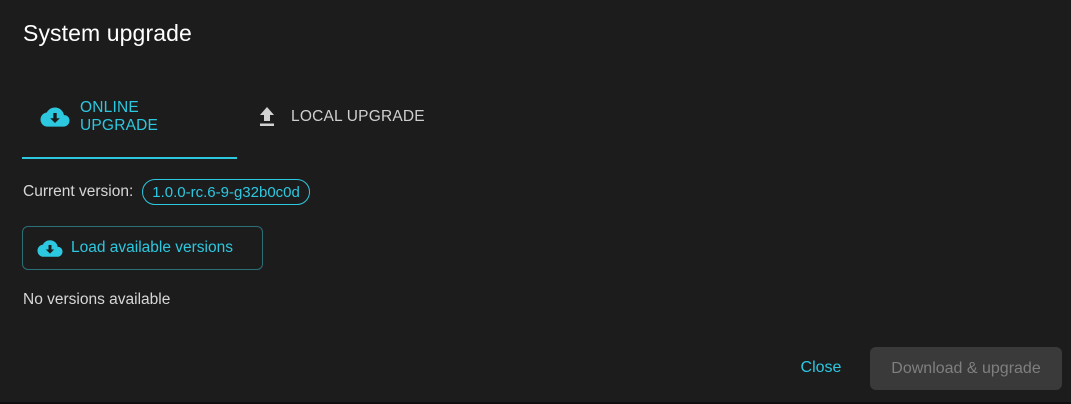 The image size is (1071, 404). What do you see at coordinates (268, 117) in the screenshot?
I see `upload-icon` at bounding box center [268, 117].